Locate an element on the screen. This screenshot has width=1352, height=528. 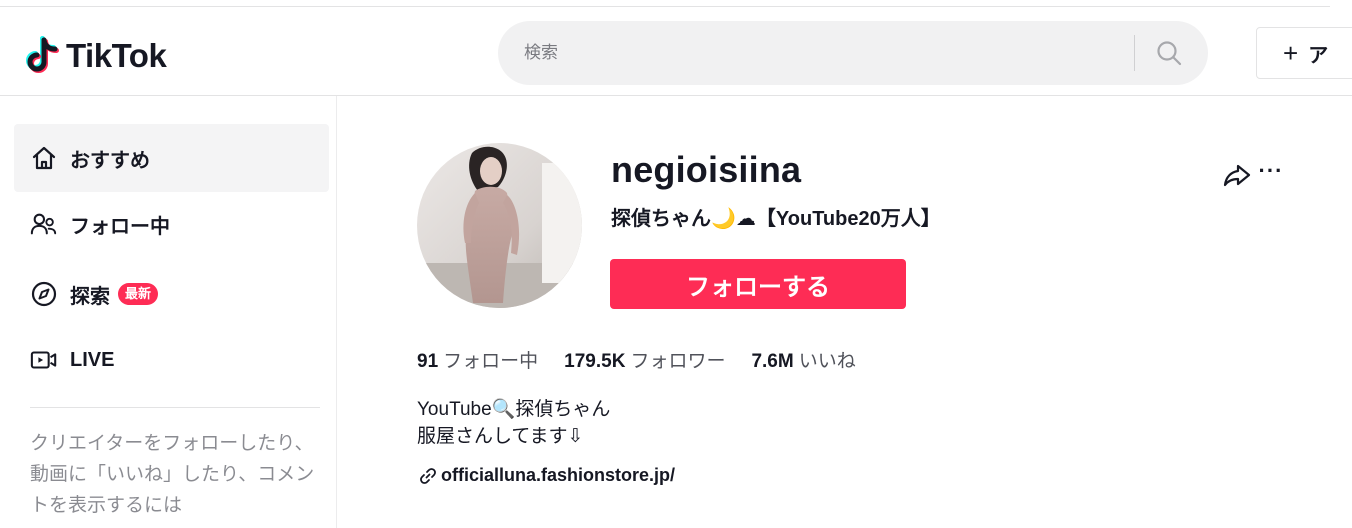
link-text: officialluna.fashionstore.jp/ is located at coordinates (558, 475).